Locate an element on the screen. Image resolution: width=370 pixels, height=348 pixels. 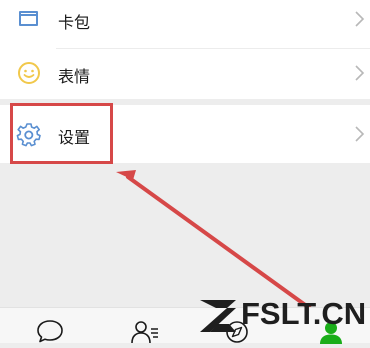
chats-tab-icon is located at coordinates (50, 331).